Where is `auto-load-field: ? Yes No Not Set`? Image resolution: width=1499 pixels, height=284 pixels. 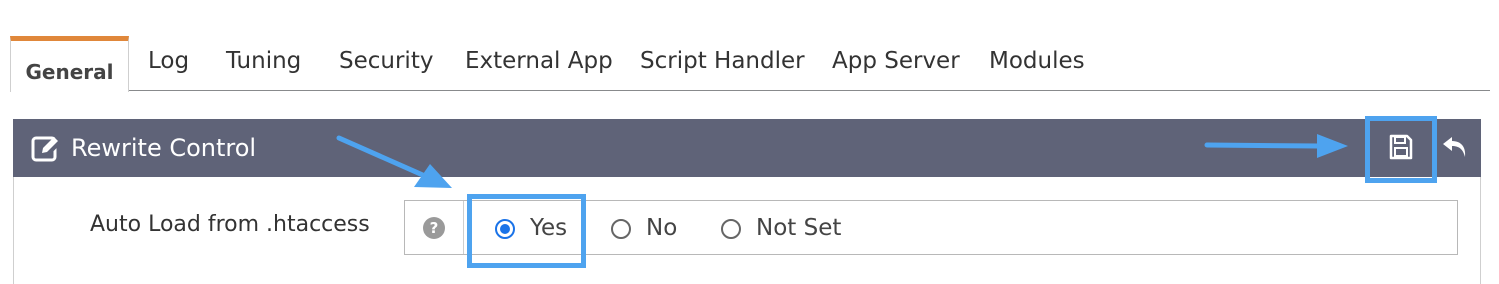 auto-load-field: ? Yes No Not Set is located at coordinates (931, 227).